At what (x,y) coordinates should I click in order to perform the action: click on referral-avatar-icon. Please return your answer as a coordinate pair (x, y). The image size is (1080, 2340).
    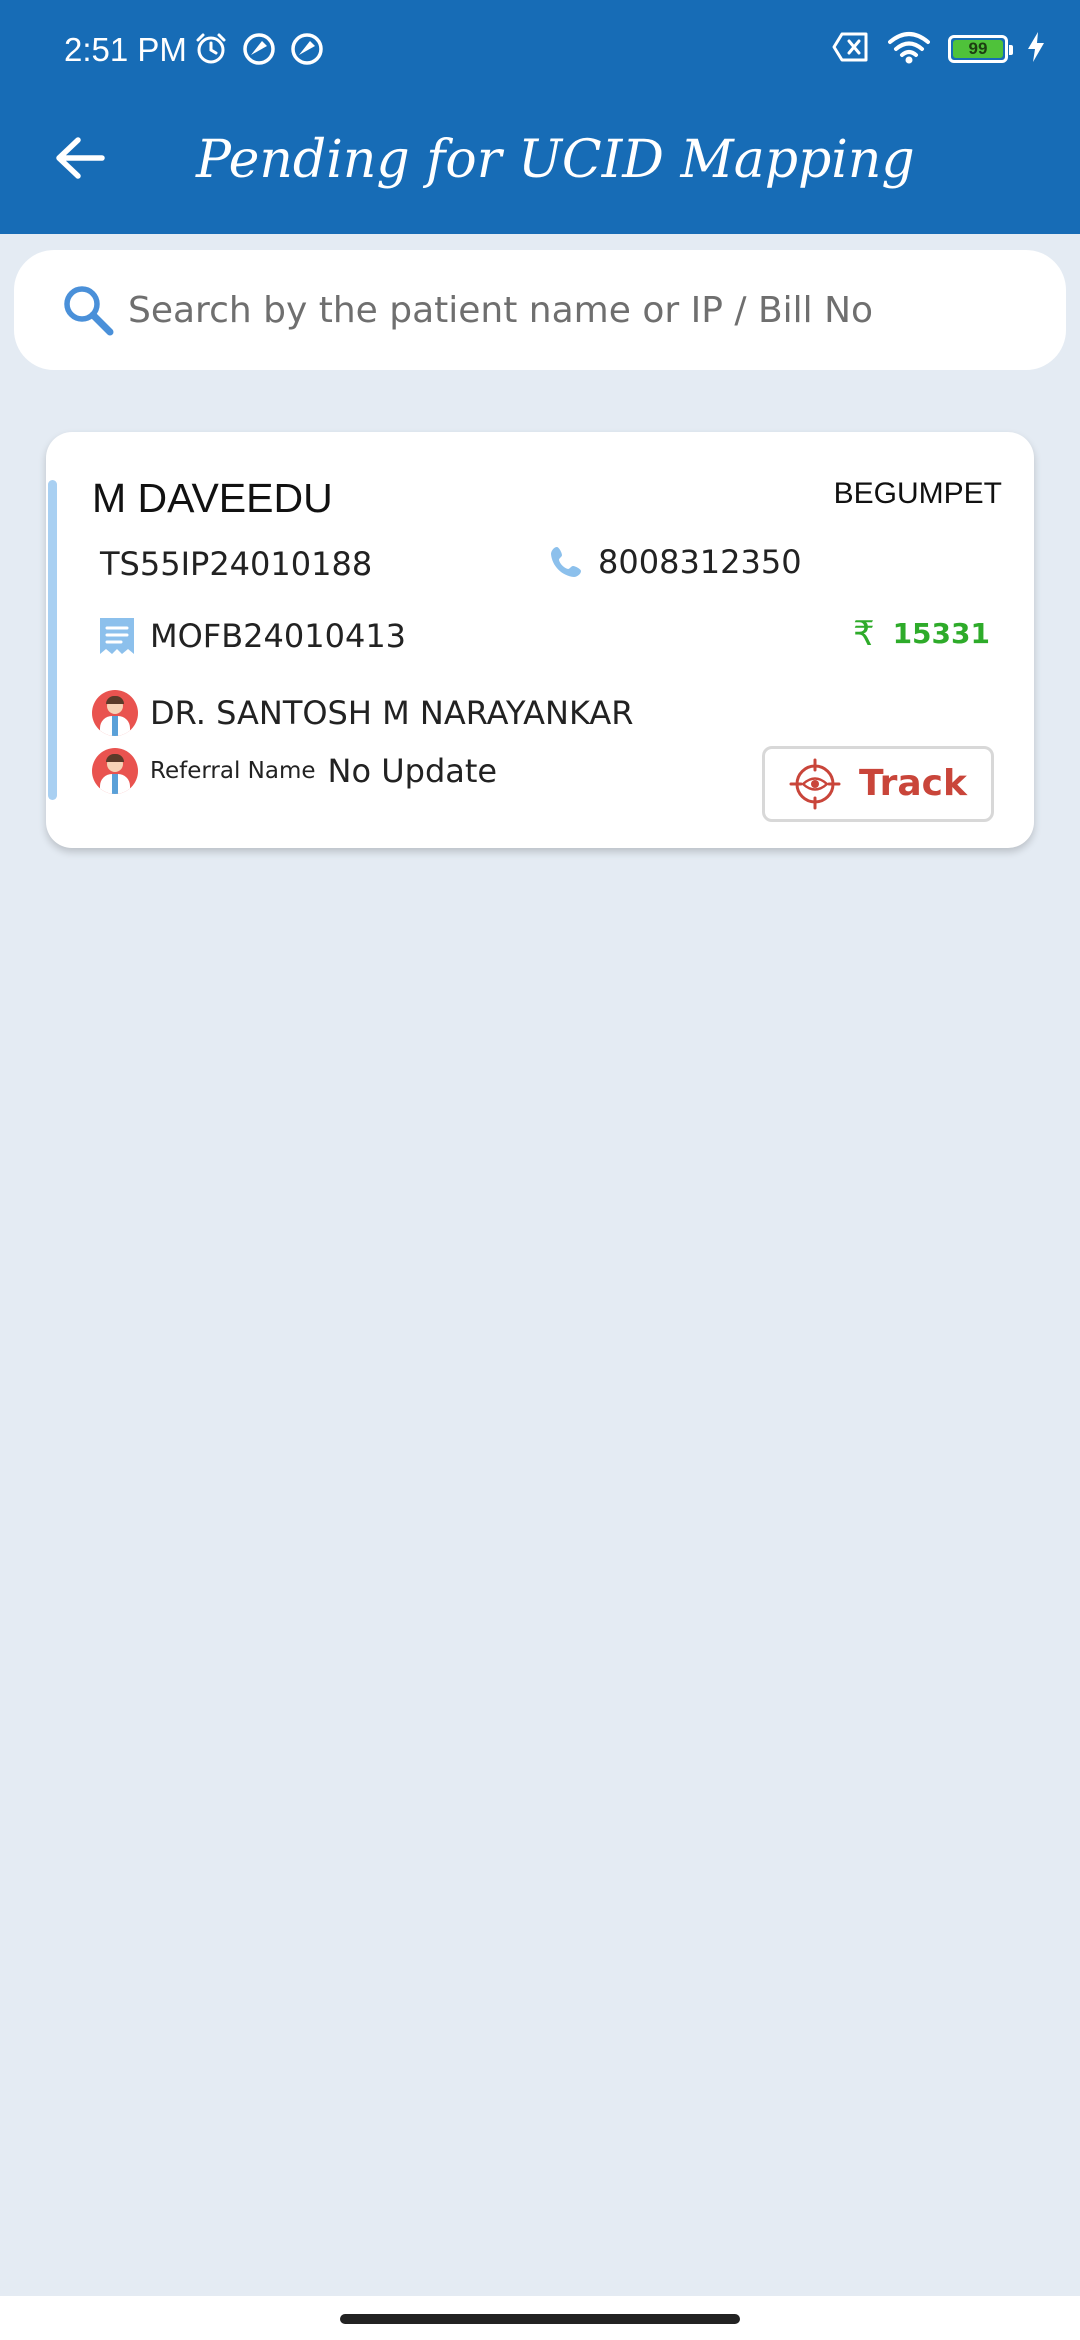
    Looking at the image, I should click on (115, 771).